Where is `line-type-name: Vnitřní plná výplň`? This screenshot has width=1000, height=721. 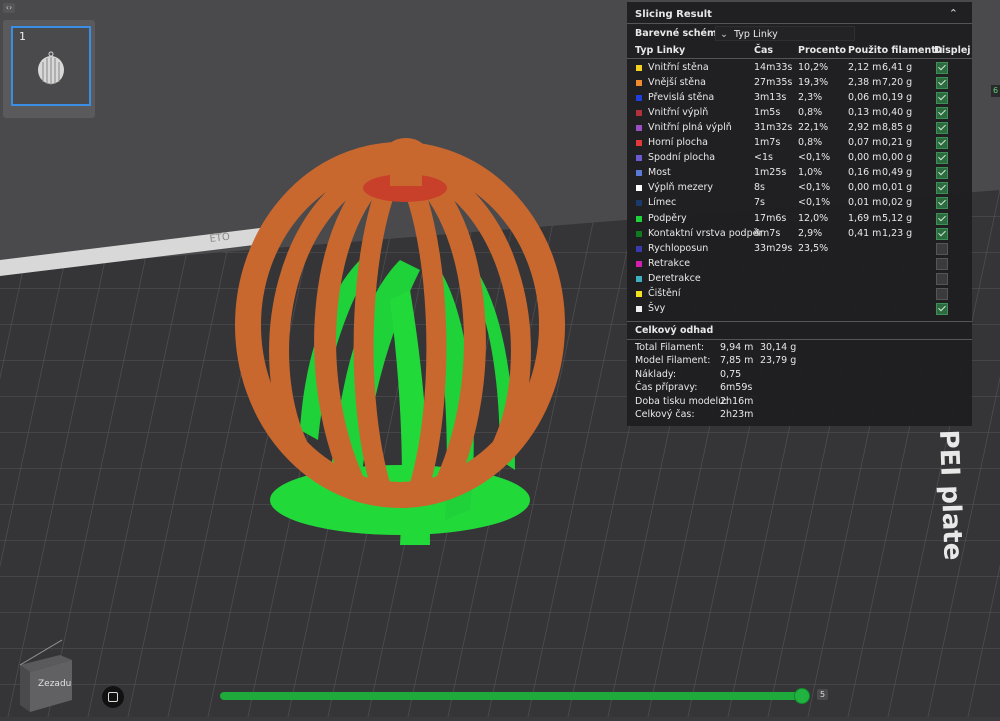
line-type-name: Vnitřní plná výplň is located at coordinates (690, 128).